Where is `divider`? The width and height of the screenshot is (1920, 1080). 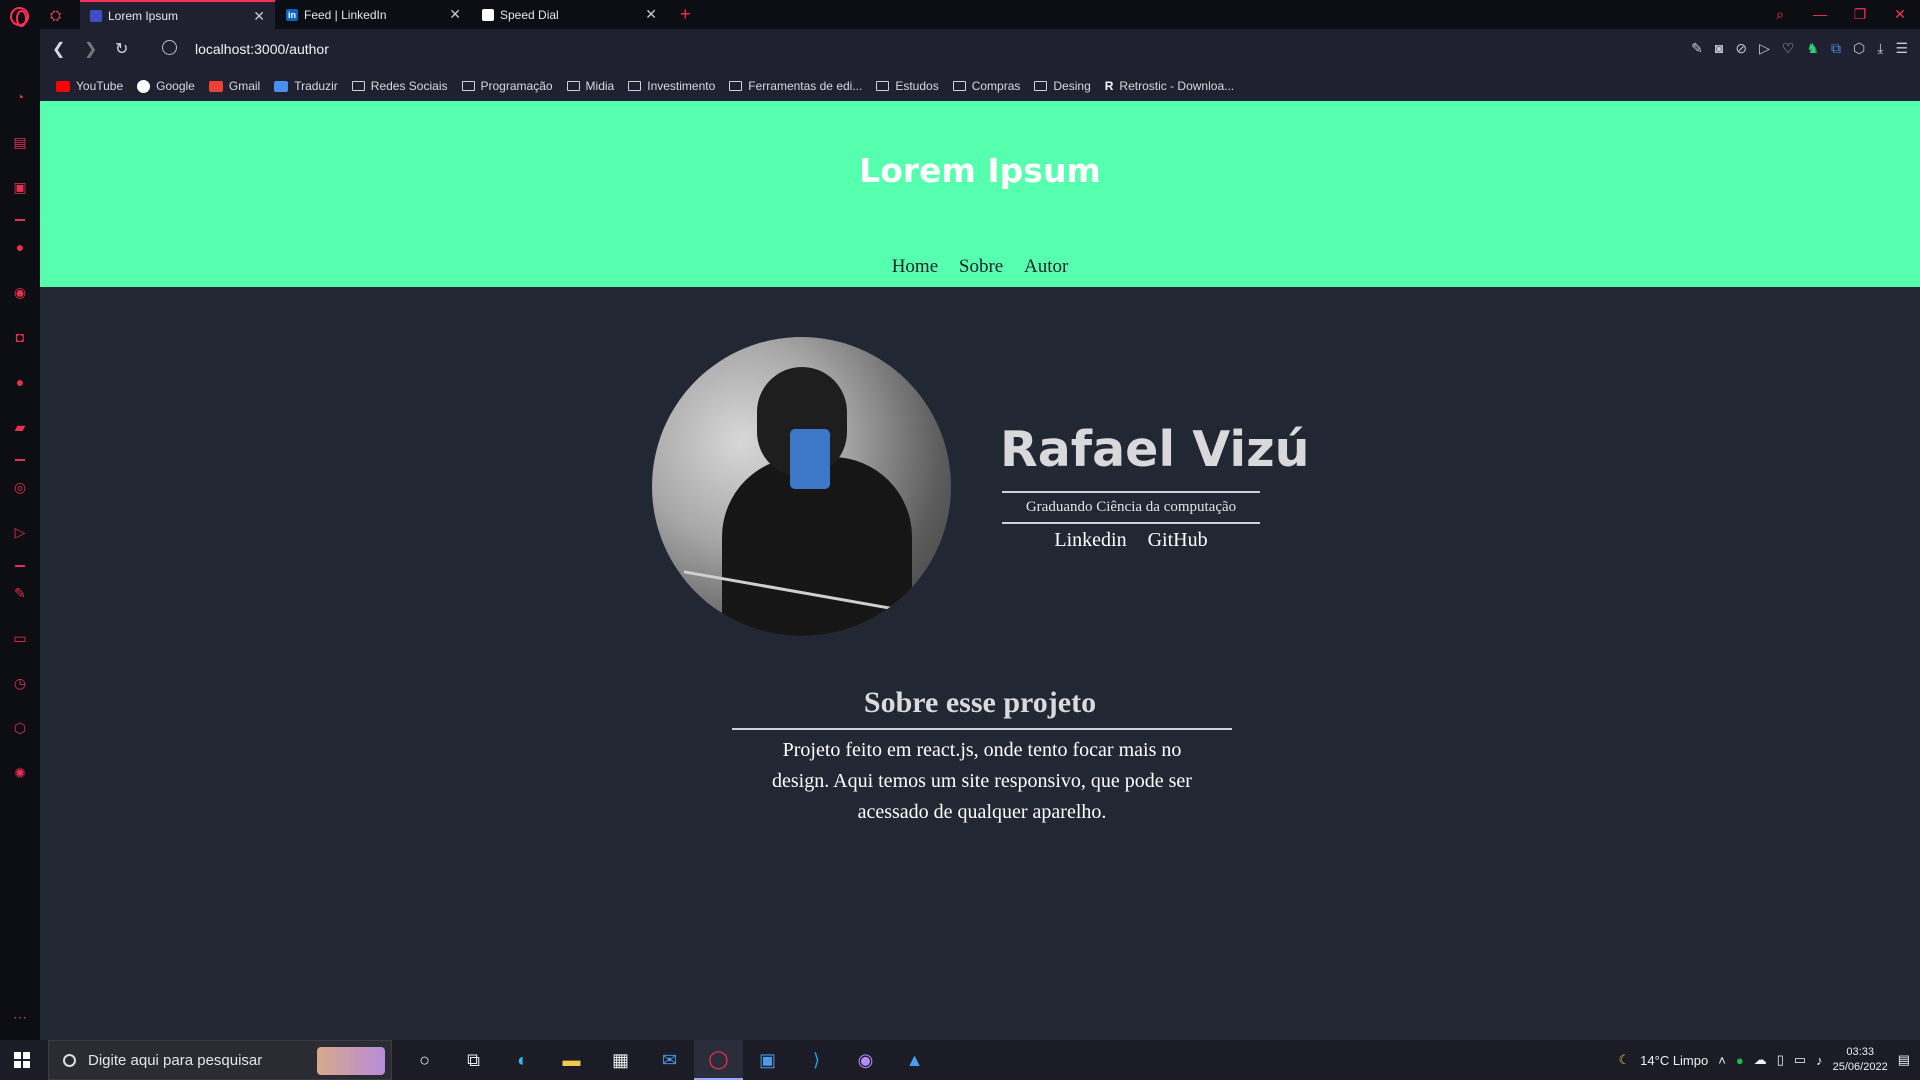
divider is located at coordinates (1131, 492).